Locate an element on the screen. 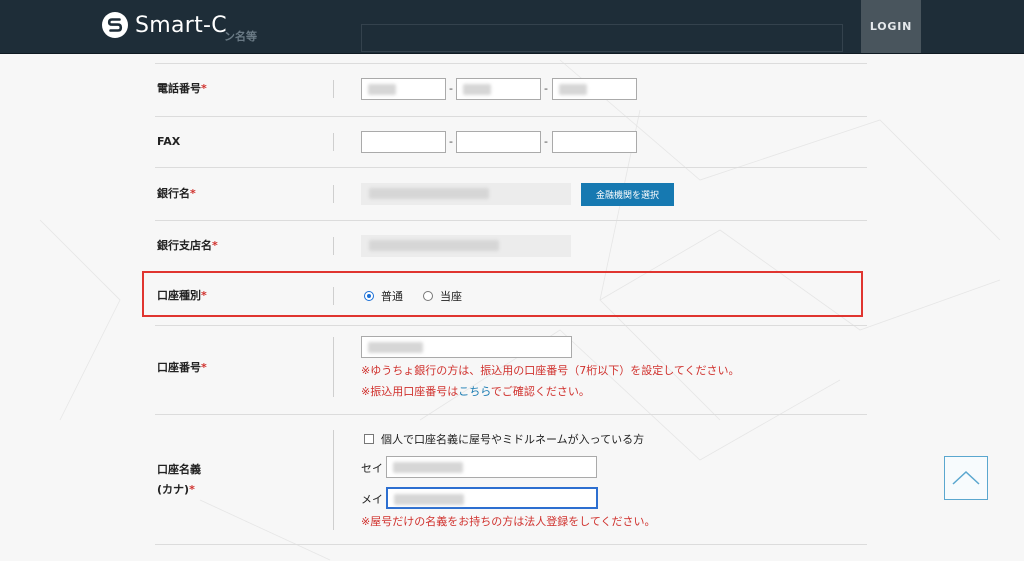 This screenshot has height=561, width=1024. top-navigation-bar: ン名等 Smart-C LOGIN is located at coordinates (512, 27).